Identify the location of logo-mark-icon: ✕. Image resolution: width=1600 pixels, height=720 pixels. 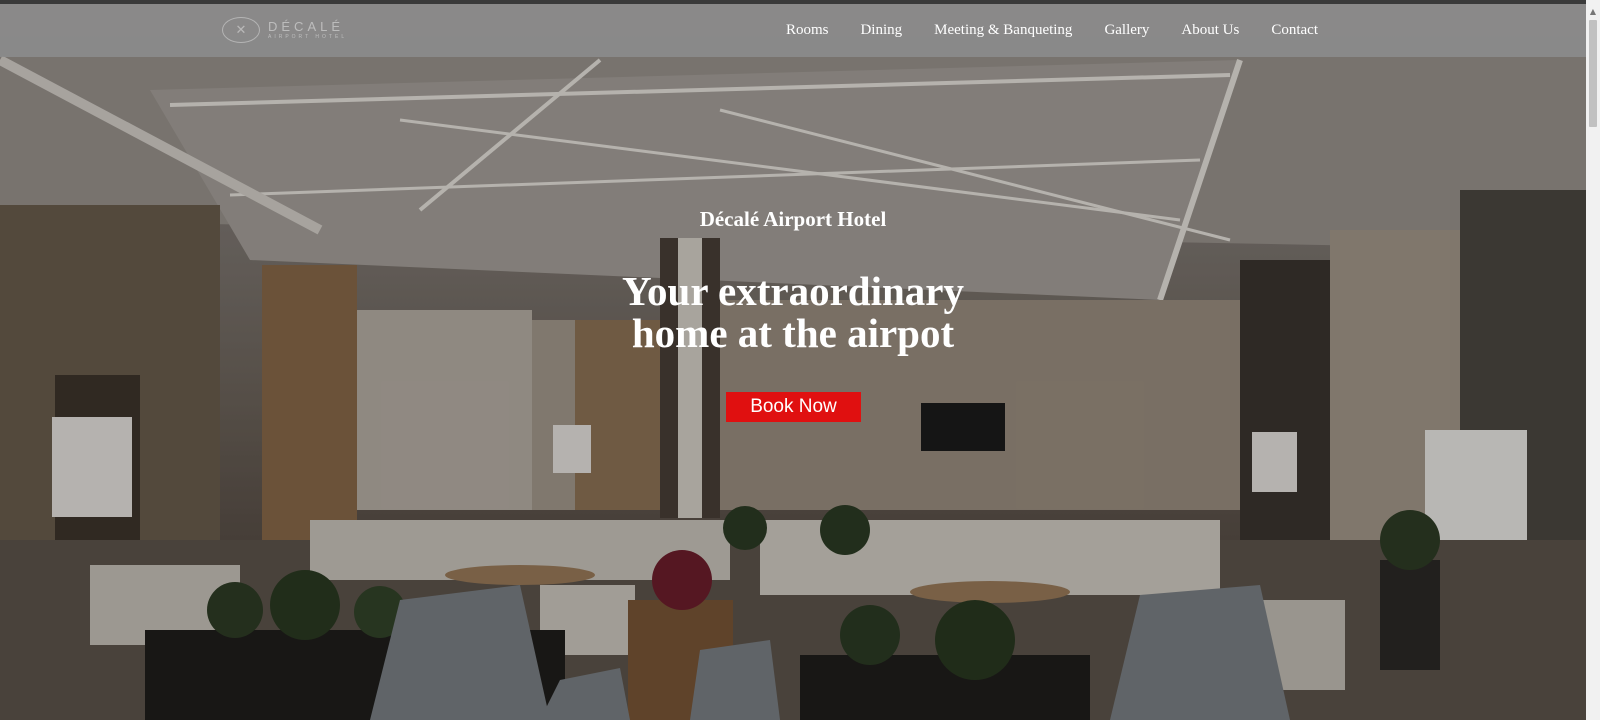
(241, 30).